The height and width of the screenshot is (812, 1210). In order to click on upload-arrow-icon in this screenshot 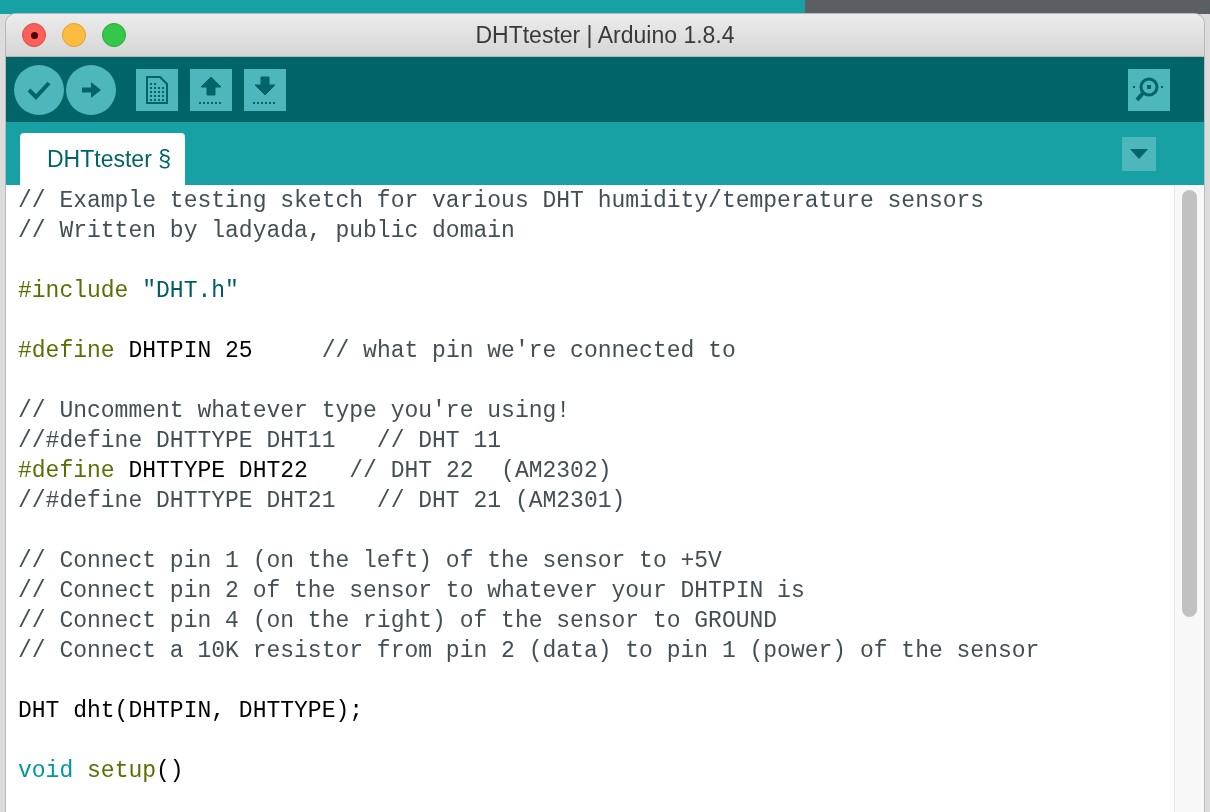, I will do `click(211, 89)`.